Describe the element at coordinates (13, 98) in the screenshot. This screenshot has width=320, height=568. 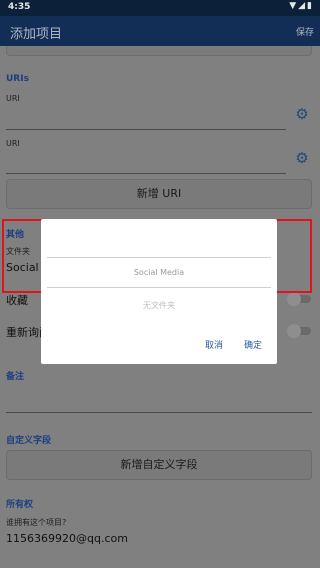
I see `uri-1-label: URI` at that location.